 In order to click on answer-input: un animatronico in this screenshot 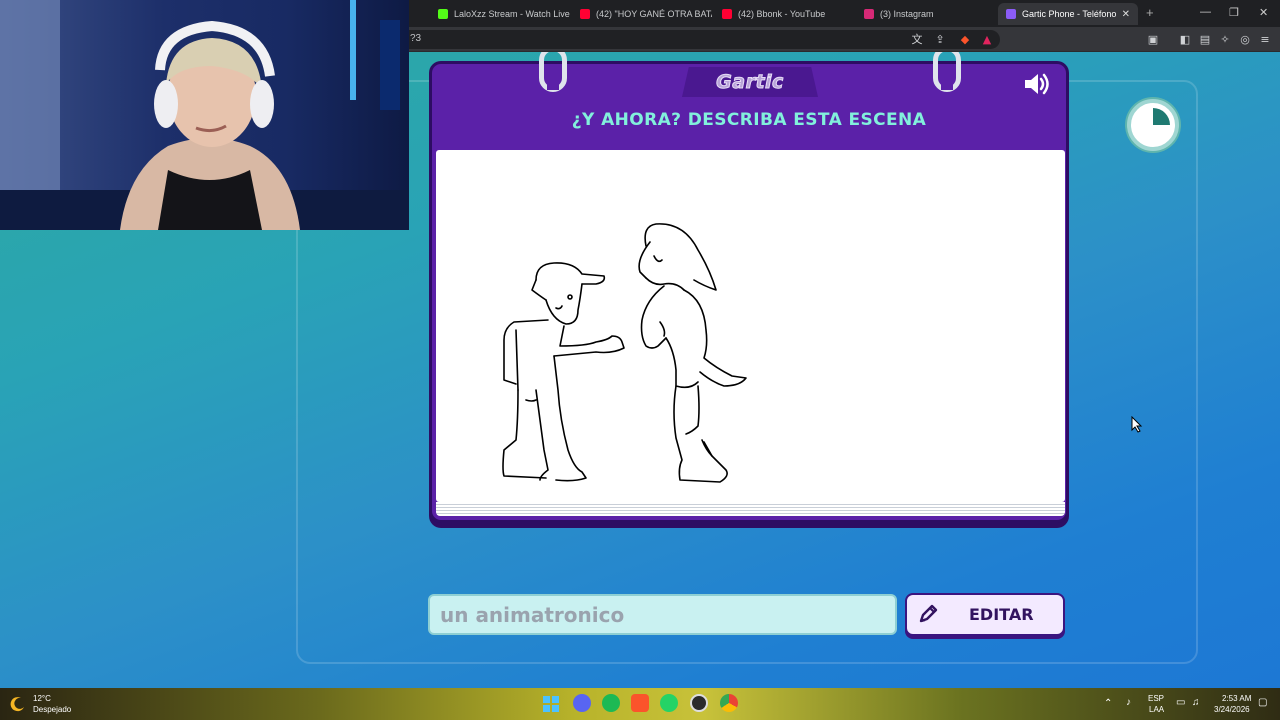, I will do `click(662, 614)`.